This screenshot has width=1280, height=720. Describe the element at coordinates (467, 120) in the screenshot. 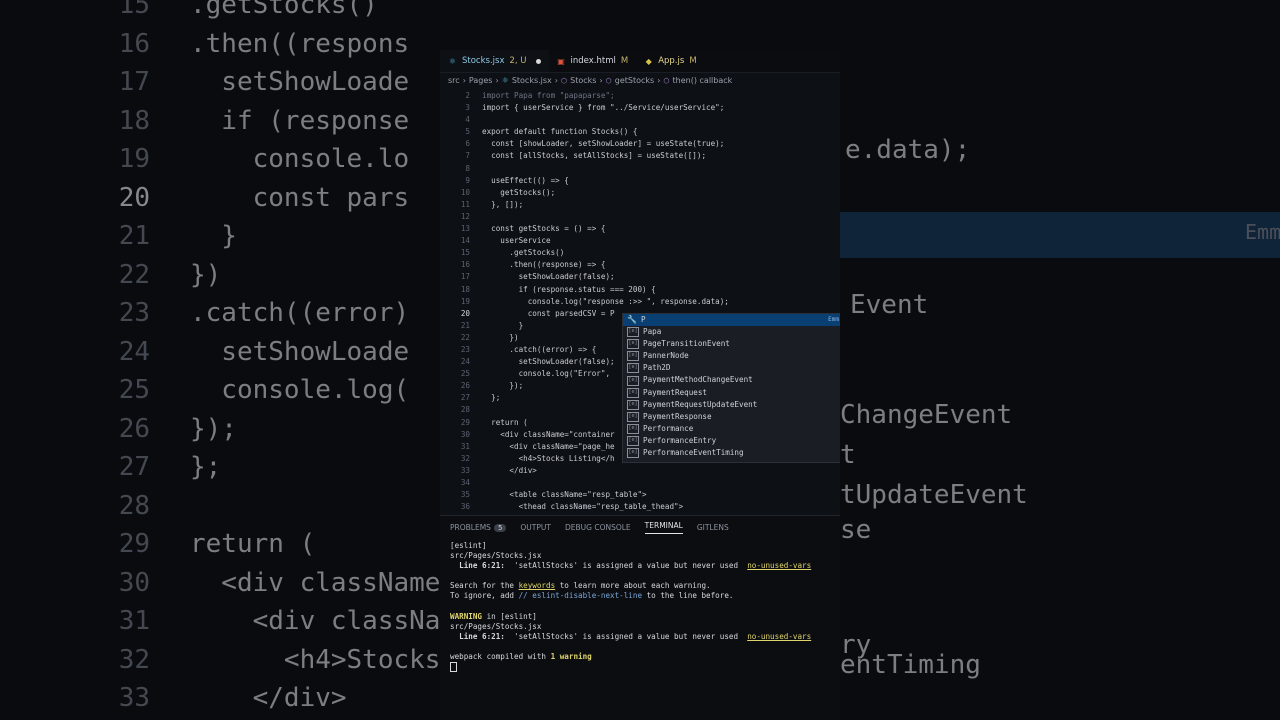

I see `line-number: 4` at that location.